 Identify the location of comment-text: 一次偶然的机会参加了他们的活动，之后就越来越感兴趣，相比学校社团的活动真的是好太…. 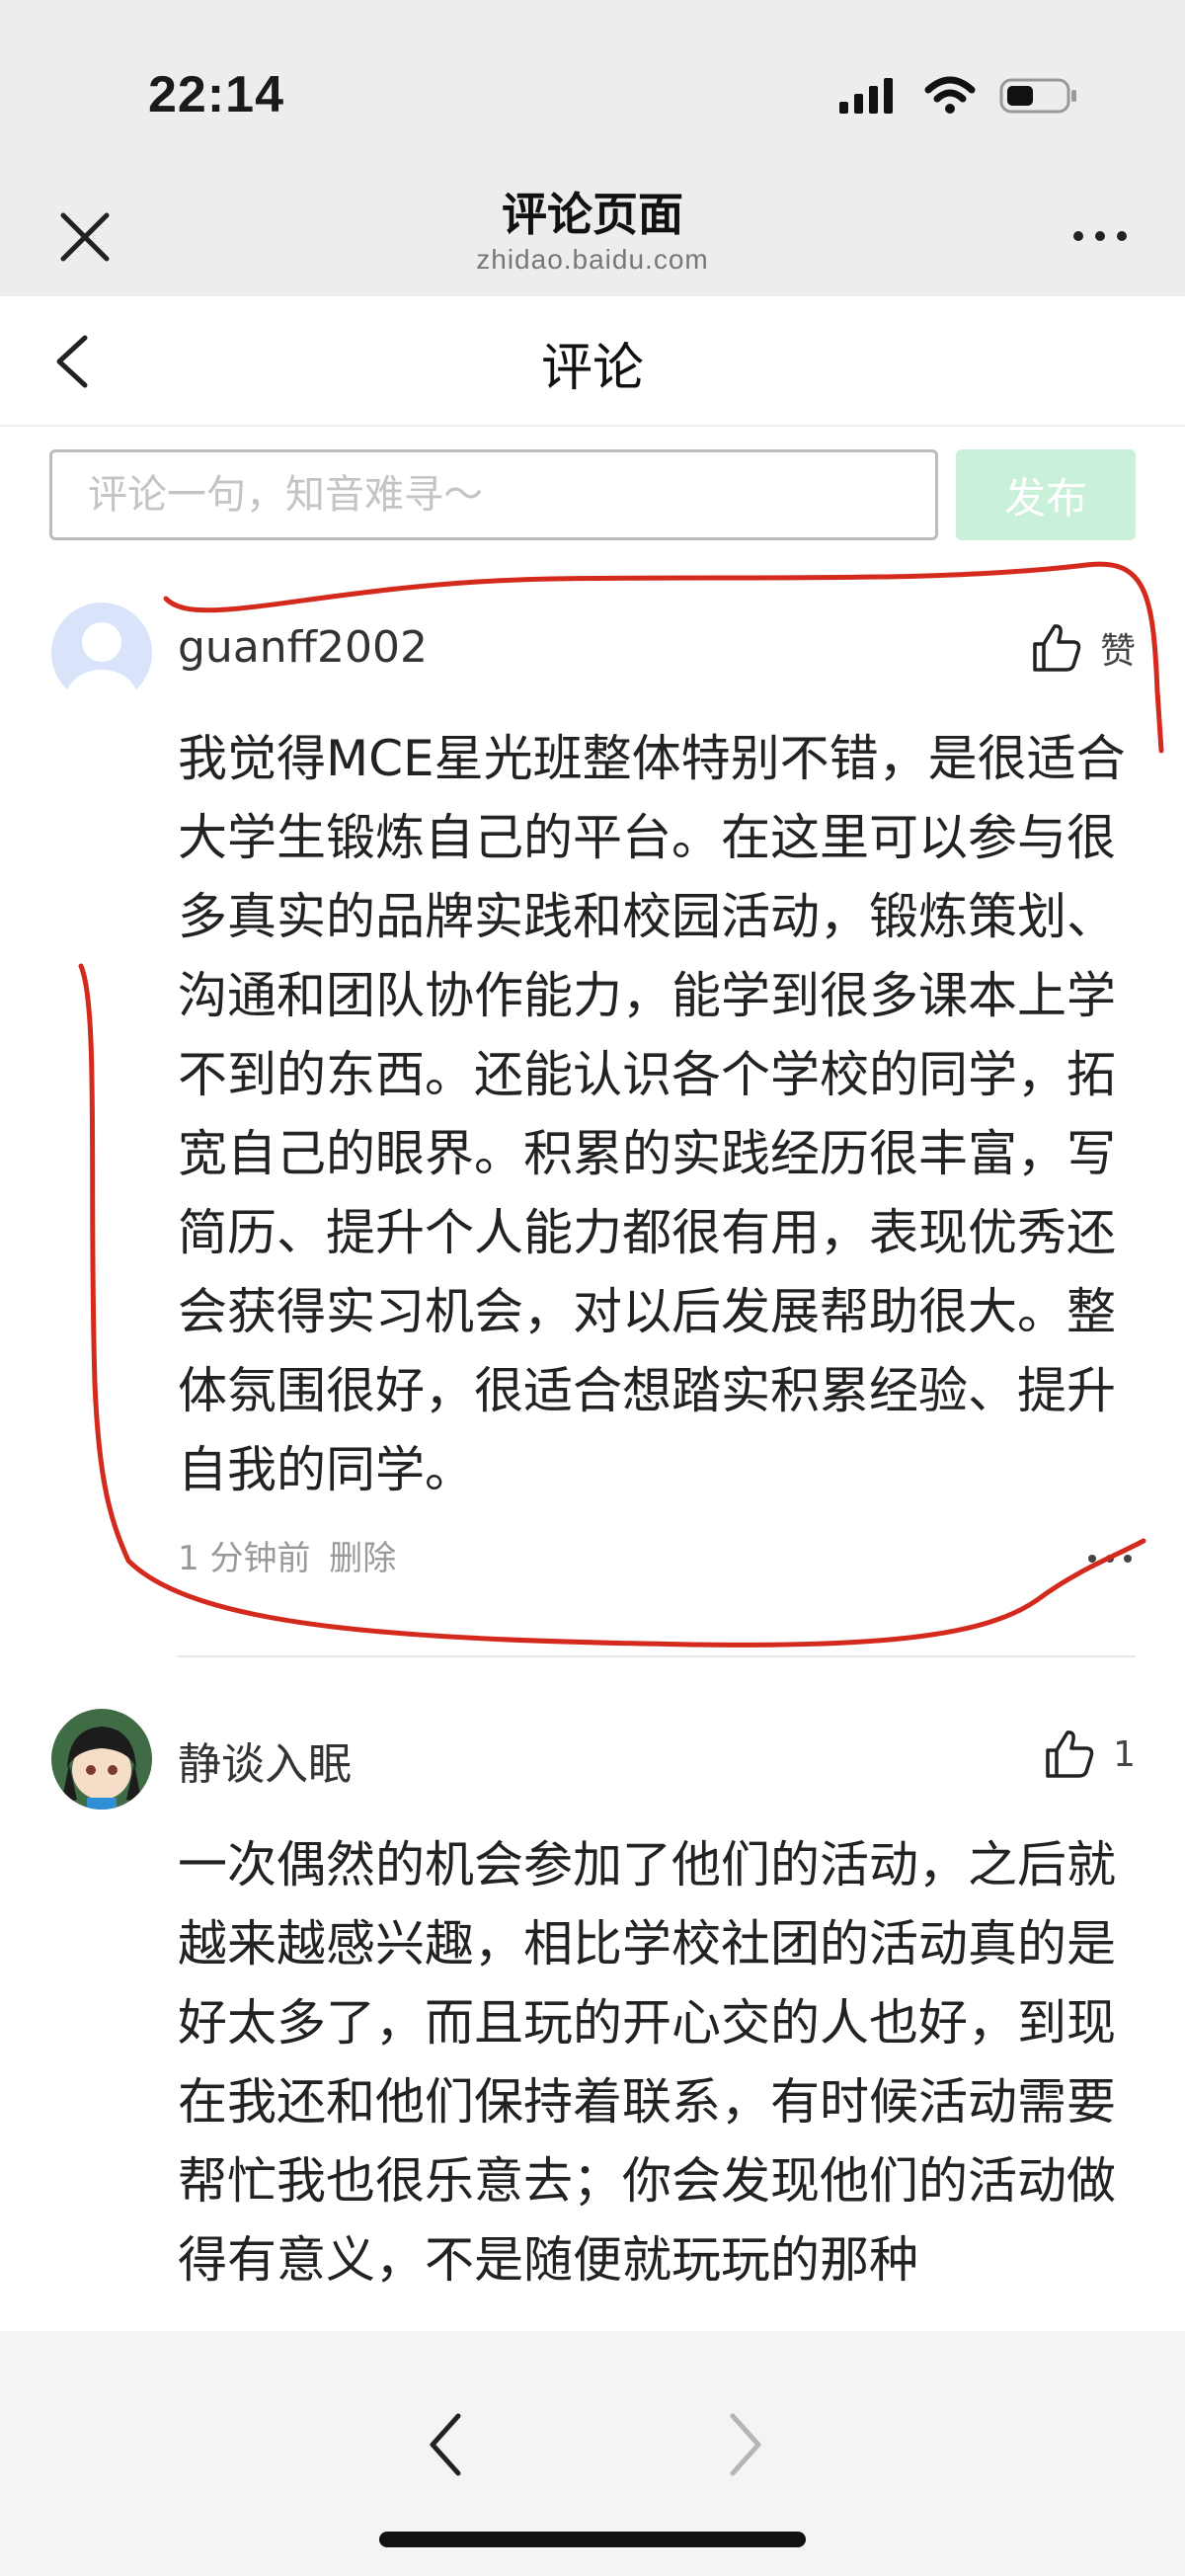
(647, 2062).